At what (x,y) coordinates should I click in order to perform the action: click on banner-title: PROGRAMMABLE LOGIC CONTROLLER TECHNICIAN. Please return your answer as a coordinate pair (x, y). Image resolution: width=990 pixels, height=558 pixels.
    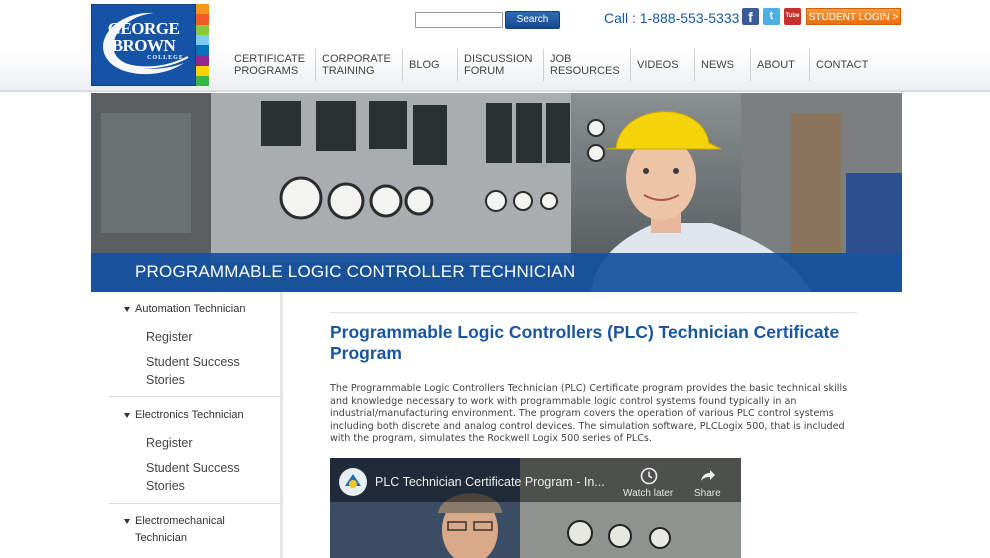
    Looking at the image, I should click on (355, 271).